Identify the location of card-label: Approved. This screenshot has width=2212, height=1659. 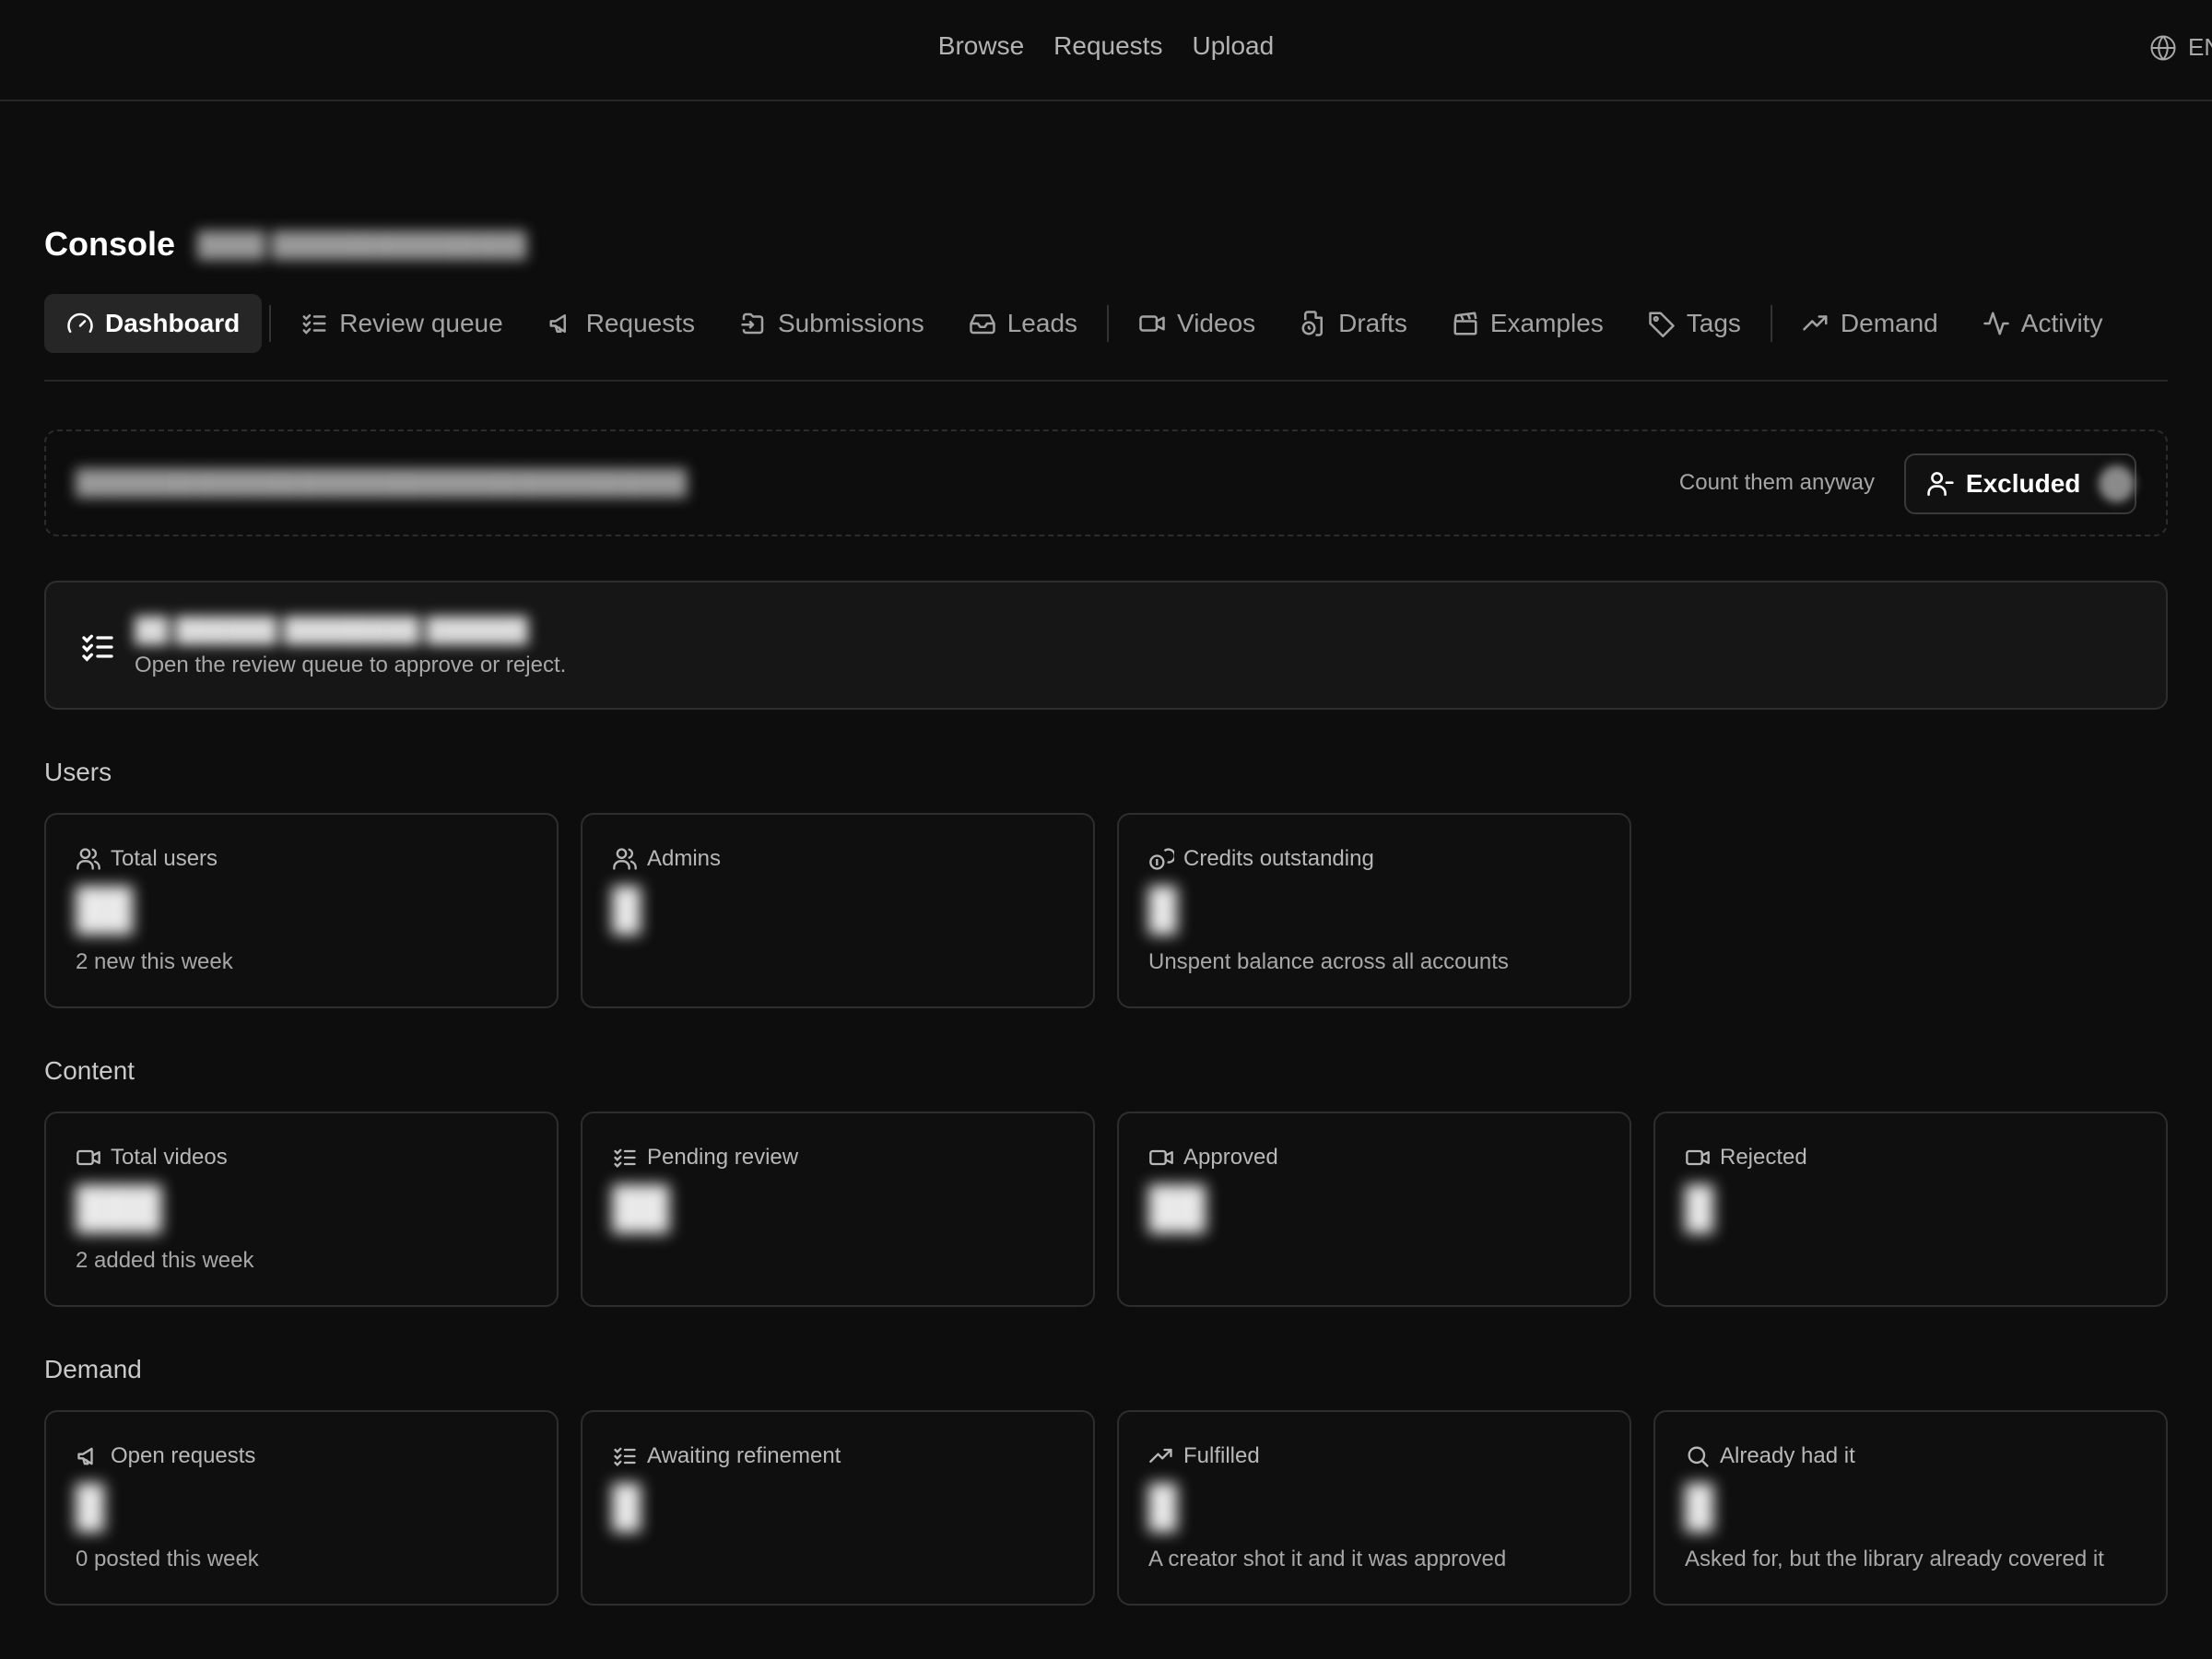
(1230, 1157).